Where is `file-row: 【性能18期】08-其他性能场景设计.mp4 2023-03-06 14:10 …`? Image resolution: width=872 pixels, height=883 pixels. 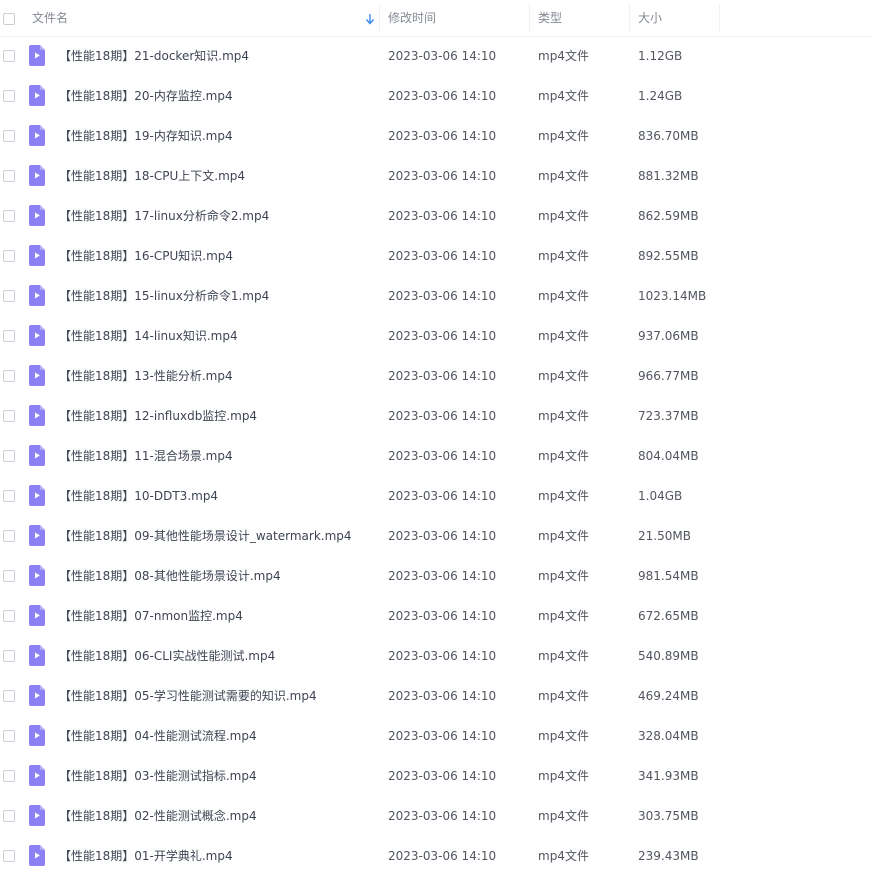 file-row: 【性能18期】08-其他性能场景设计.mp4 2023-03-06 14:10 … is located at coordinates (436, 576).